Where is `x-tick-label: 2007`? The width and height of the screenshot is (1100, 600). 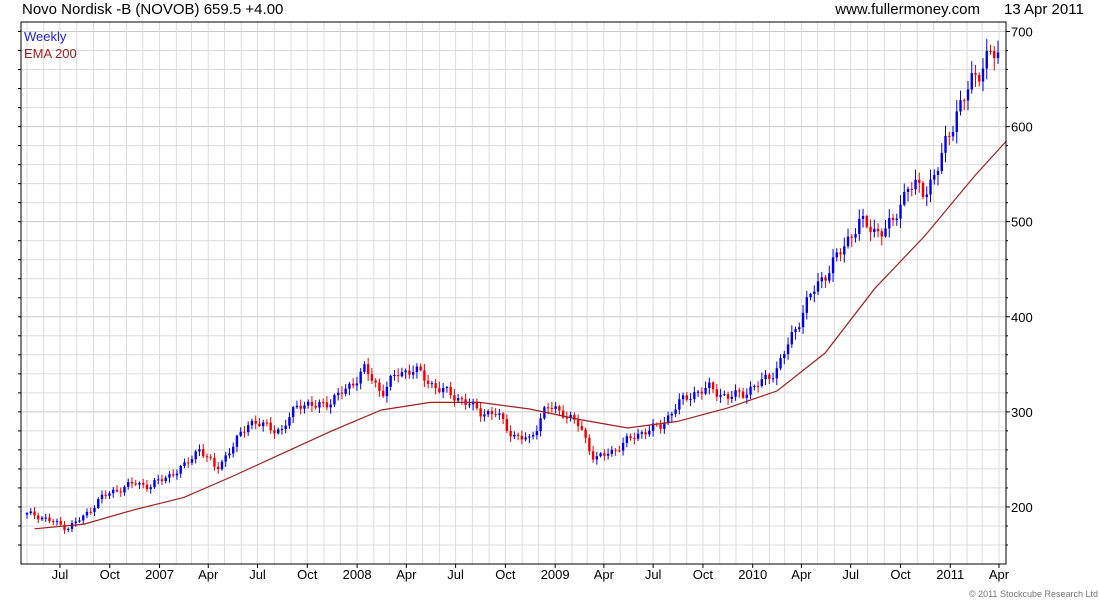
x-tick-label: 2007 is located at coordinates (159, 574).